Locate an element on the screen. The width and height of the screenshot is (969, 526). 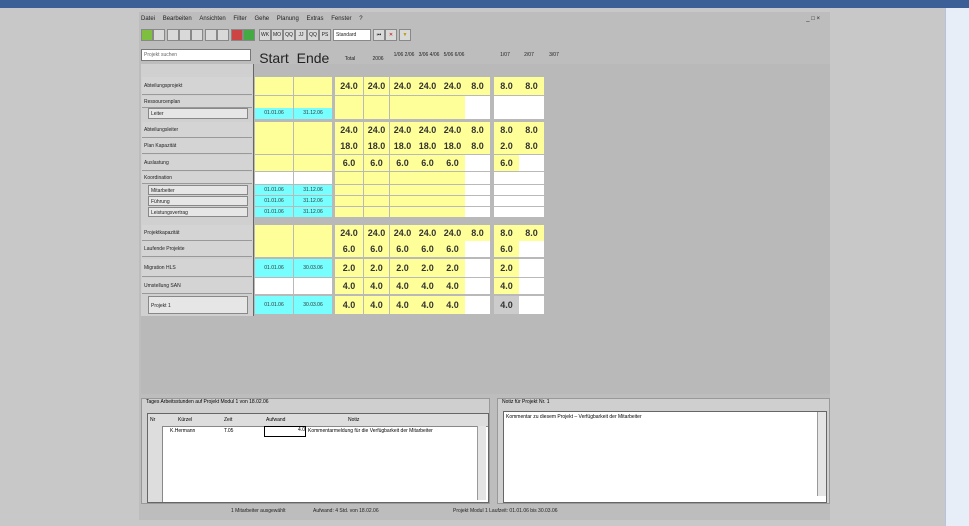
row-label: Auslastung is located at coordinates (197, 163).